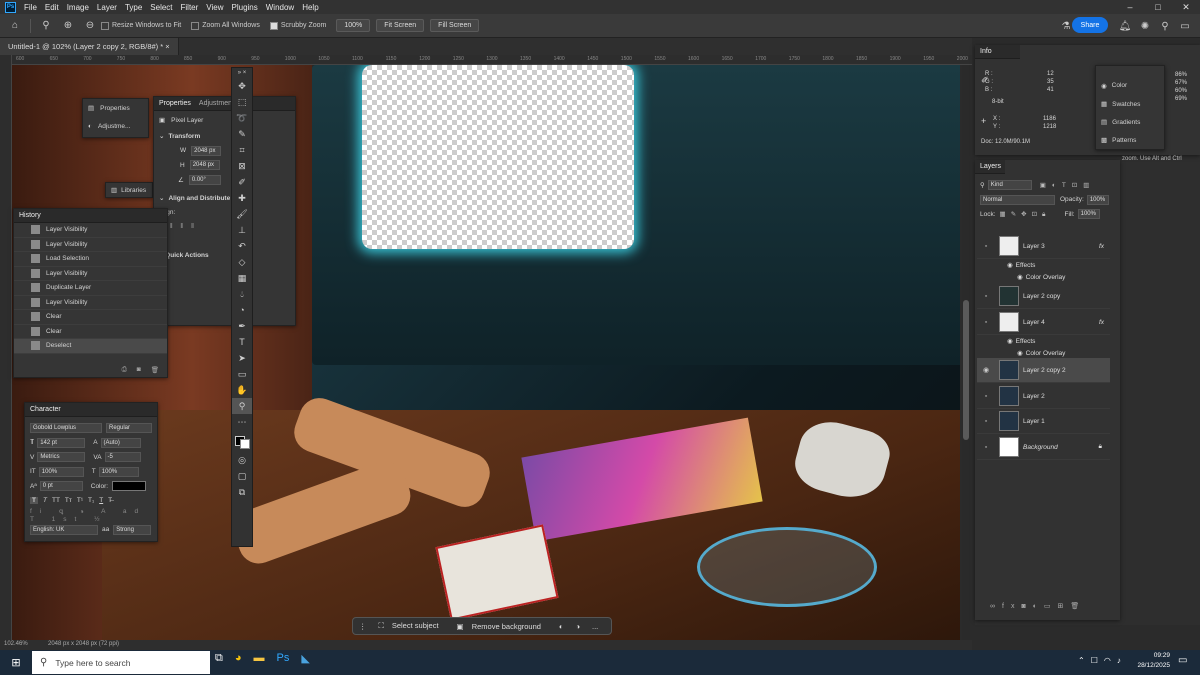  I want to click on history-state: Duplicate Layer, so click(90, 288).